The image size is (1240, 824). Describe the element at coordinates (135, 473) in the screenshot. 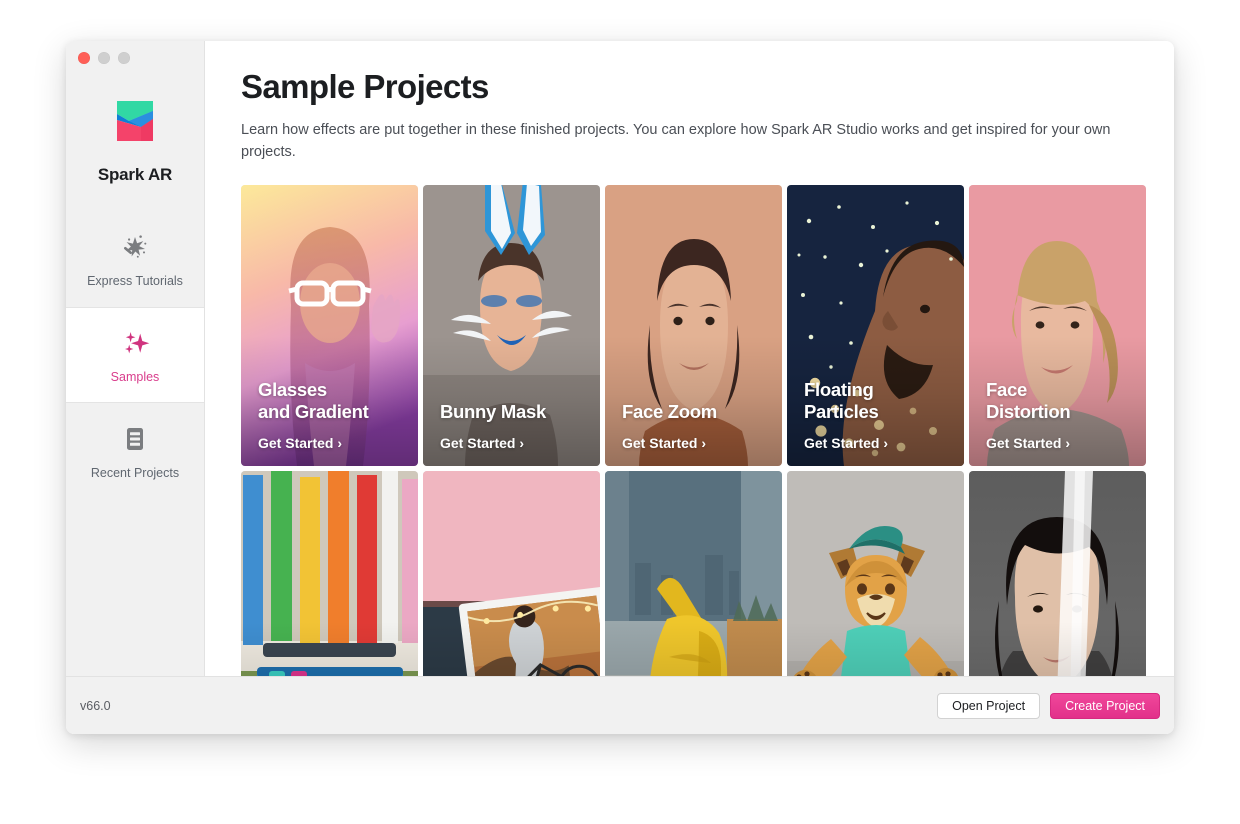

I see `sidebar-item-label: Recent Projects` at that location.